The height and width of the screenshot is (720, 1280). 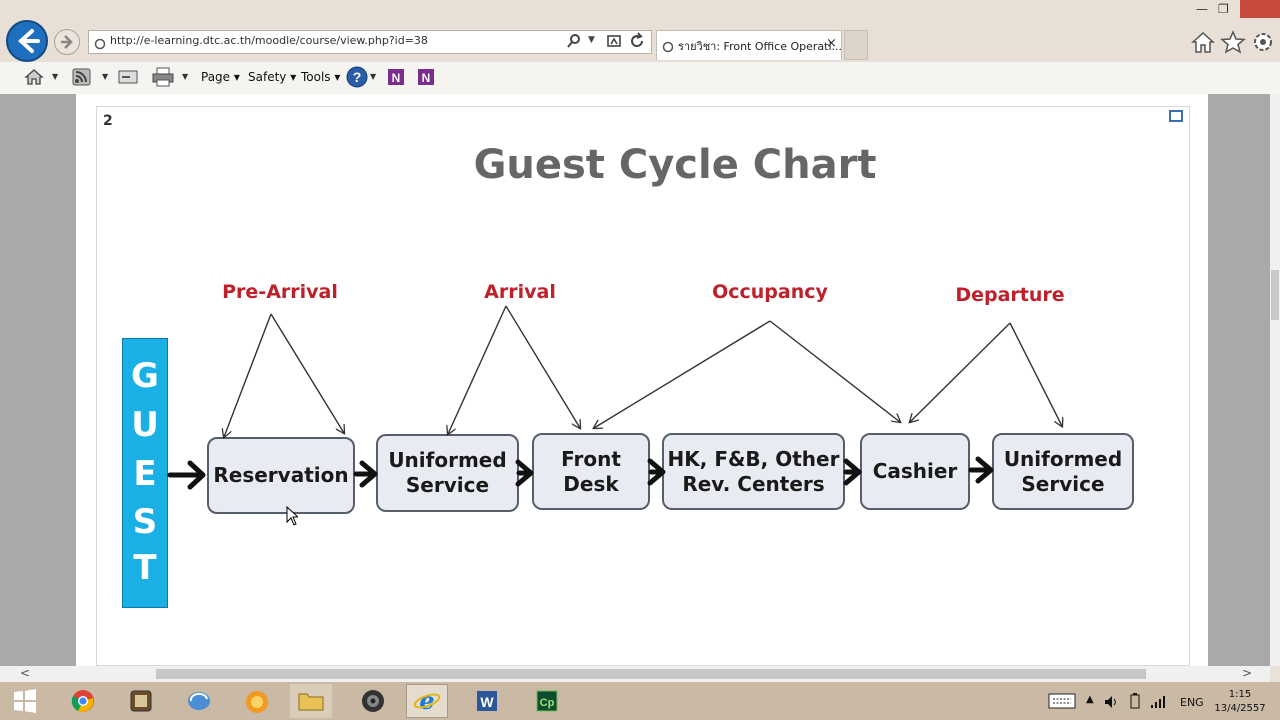 I want to click on svg-text: Cp, so click(x=547, y=703).